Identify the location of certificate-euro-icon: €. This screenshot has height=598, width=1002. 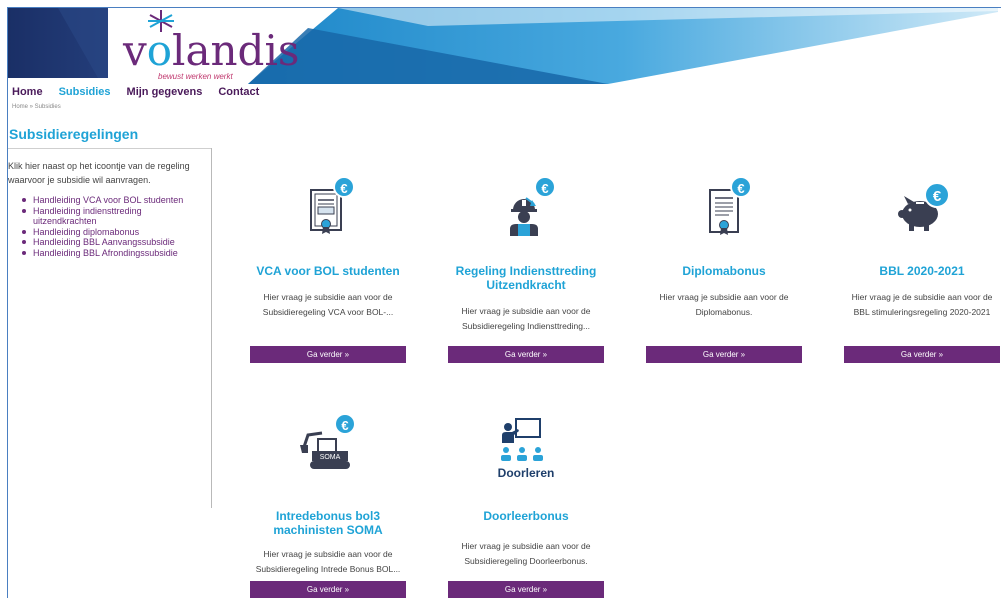
(328, 216).